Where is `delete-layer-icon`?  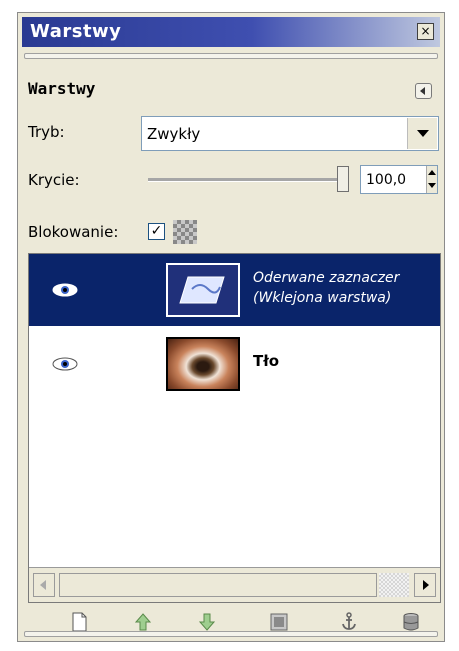
delete-layer-icon is located at coordinates (411, 622).